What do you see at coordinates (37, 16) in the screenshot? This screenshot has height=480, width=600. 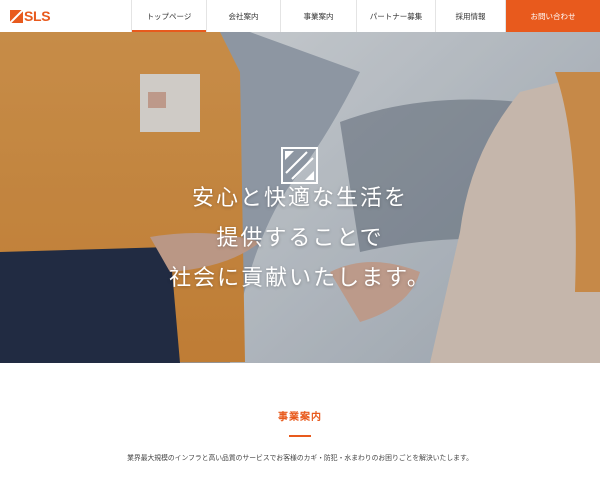 I see `logo-text: SLS` at bounding box center [37, 16].